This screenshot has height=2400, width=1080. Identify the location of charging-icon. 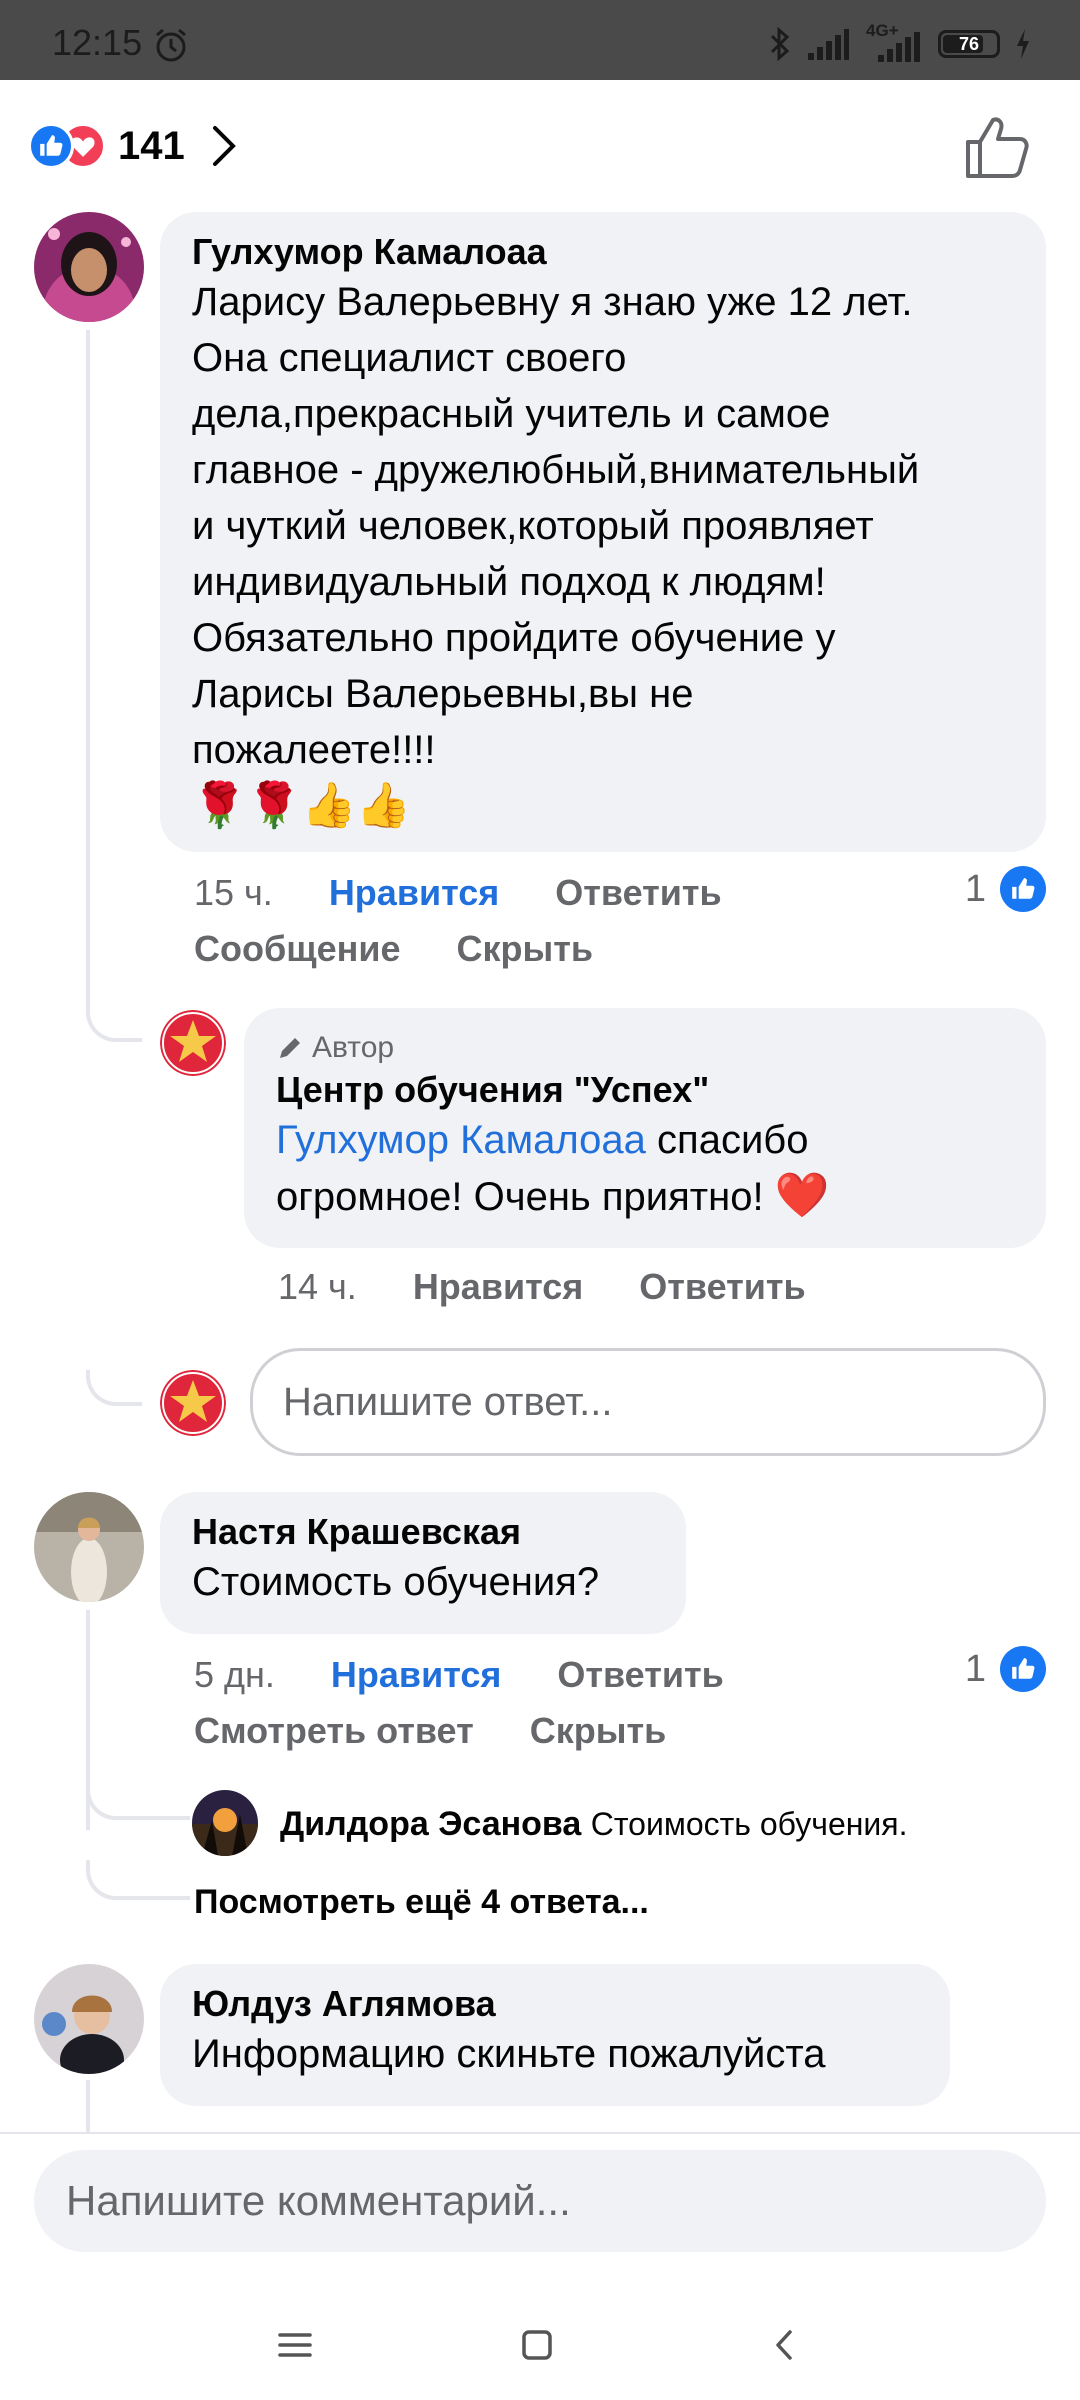
(1023, 44).